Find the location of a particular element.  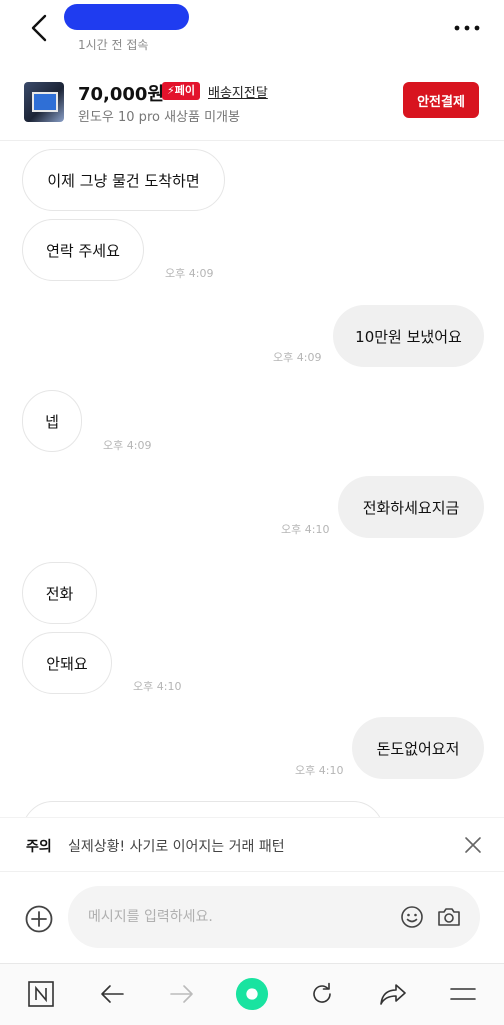

chevron-left-icon is located at coordinates (39, 28).